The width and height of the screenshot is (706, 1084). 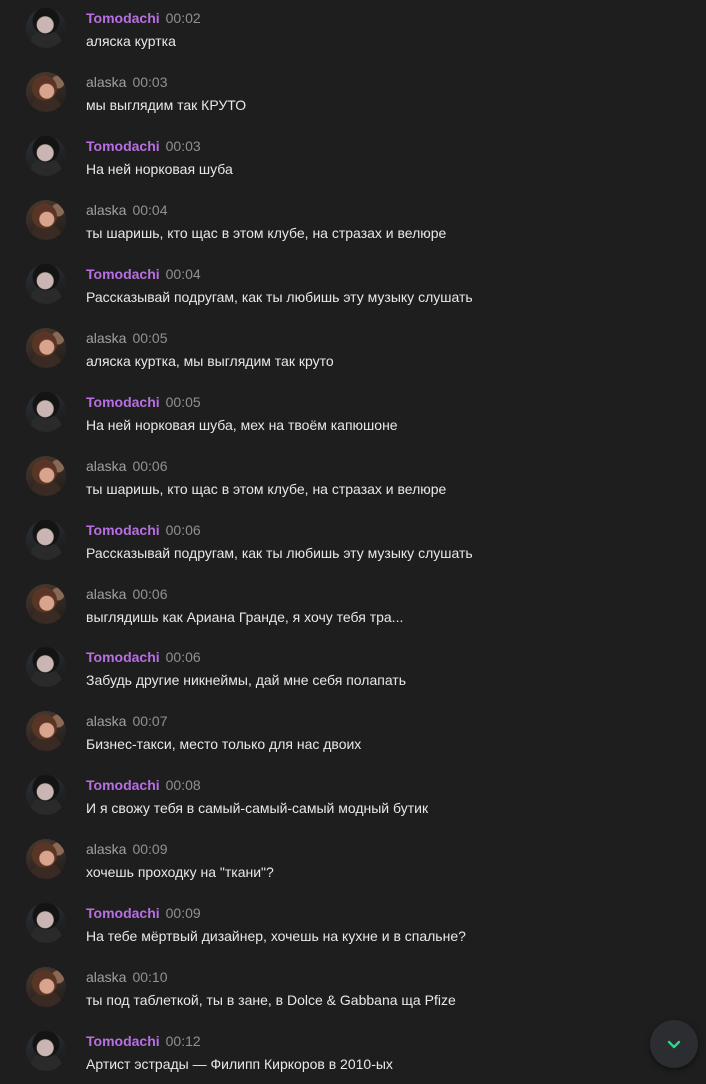 What do you see at coordinates (150, 721) in the screenshot?
I see `message-timestamp: 00:07` at bounding box center [150, 721].